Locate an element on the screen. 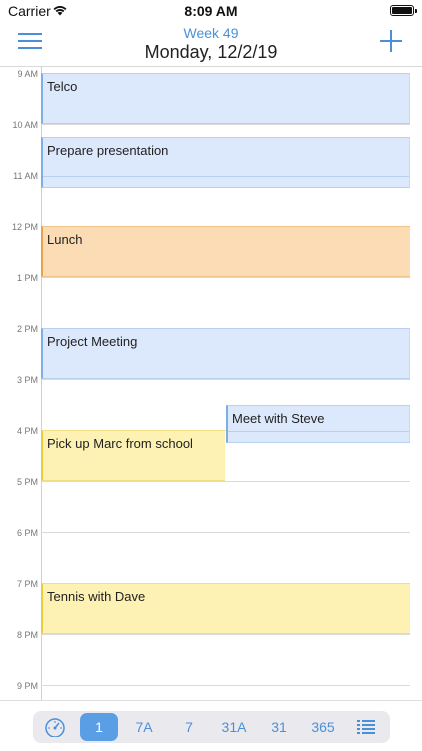 This screenshot has width=422, height=751. dashboard-gauge-icon is located at coordinates (55, 727).